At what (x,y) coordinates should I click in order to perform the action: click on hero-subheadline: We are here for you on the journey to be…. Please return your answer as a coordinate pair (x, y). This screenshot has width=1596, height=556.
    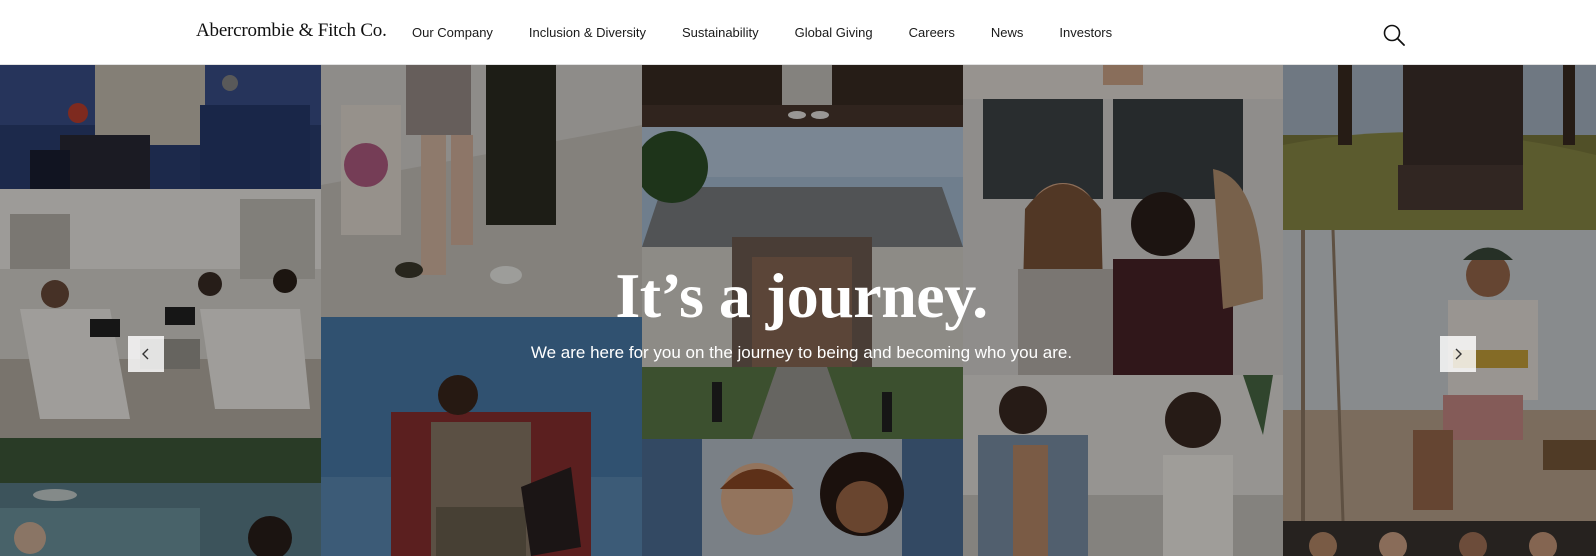
    Looking at the image, I should click on (801, 352).